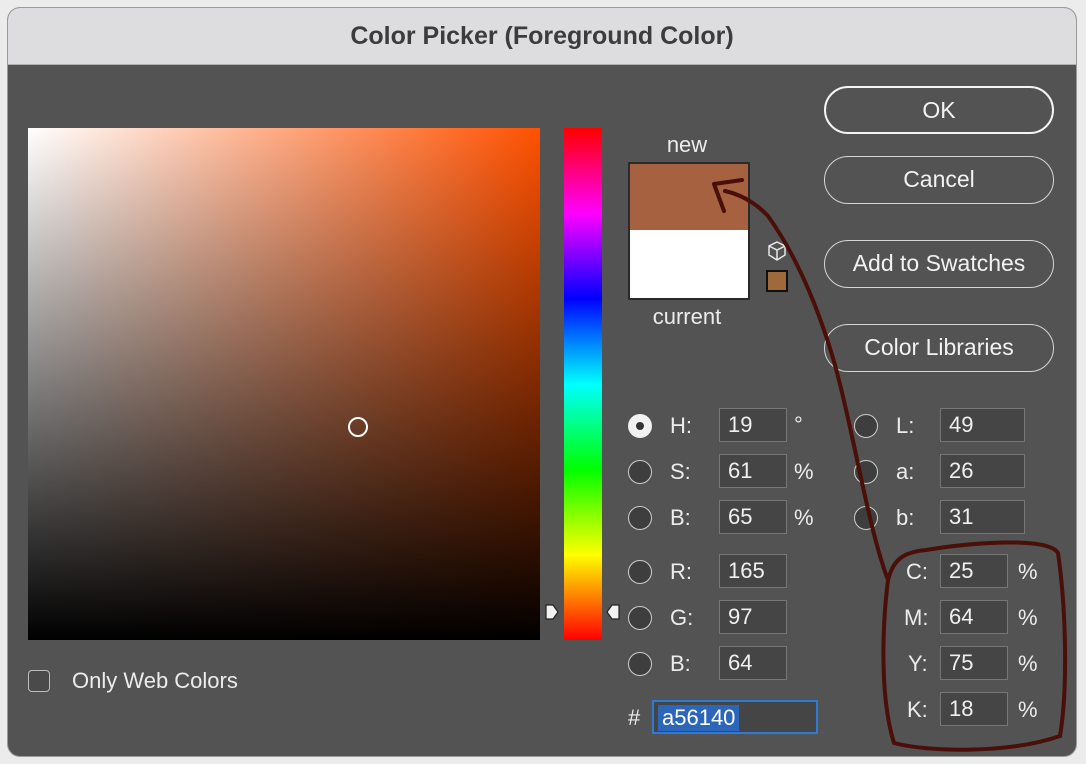 This screenshot has height=764, width=1086. Describe the element at coordinates (974, 709) in the screenshot. I see `k-input: 18` at that location.